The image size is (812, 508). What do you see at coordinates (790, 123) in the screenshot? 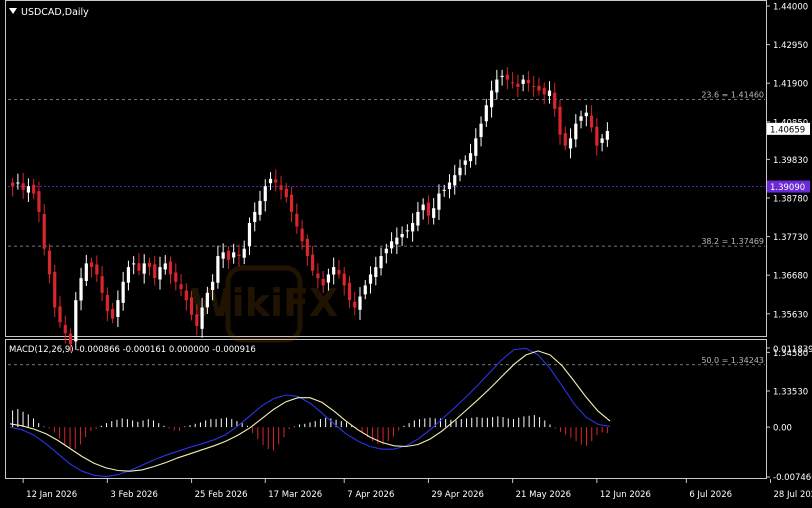
I see `price-tick-label: 1.40850` at bounding box center [790, 123].